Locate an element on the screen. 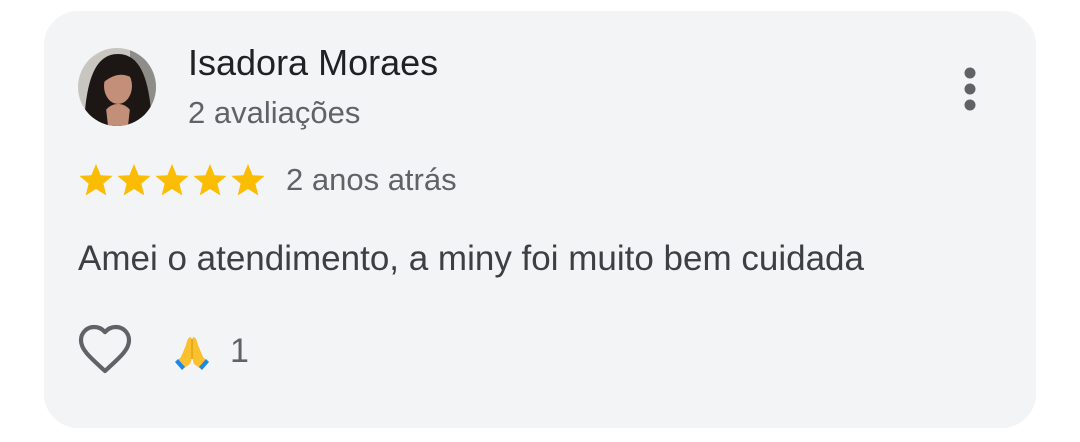  like-button is located at coordinates (105, 350).